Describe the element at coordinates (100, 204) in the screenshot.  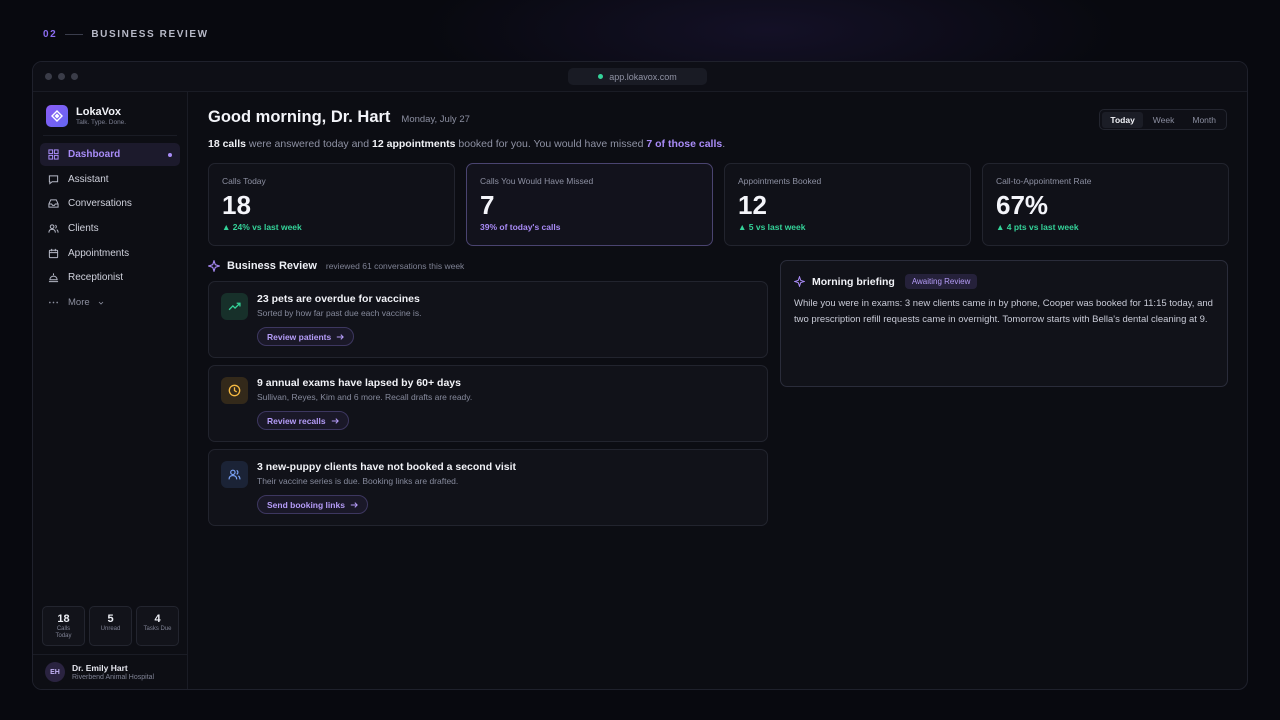
I see `sidebar-item-label: Conversations` at that location.